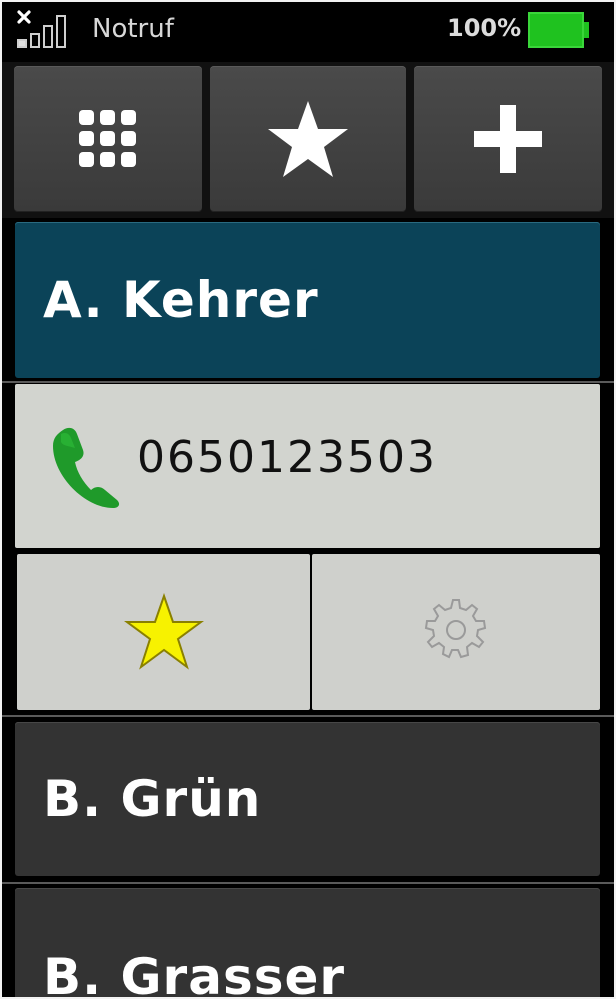 The width and height of the screenshot is (616, 999). What do you see at coordinates (308, 31) in the screenshot?
I see `status-bar: Notruf 100%` at bounding box center [308, 31].